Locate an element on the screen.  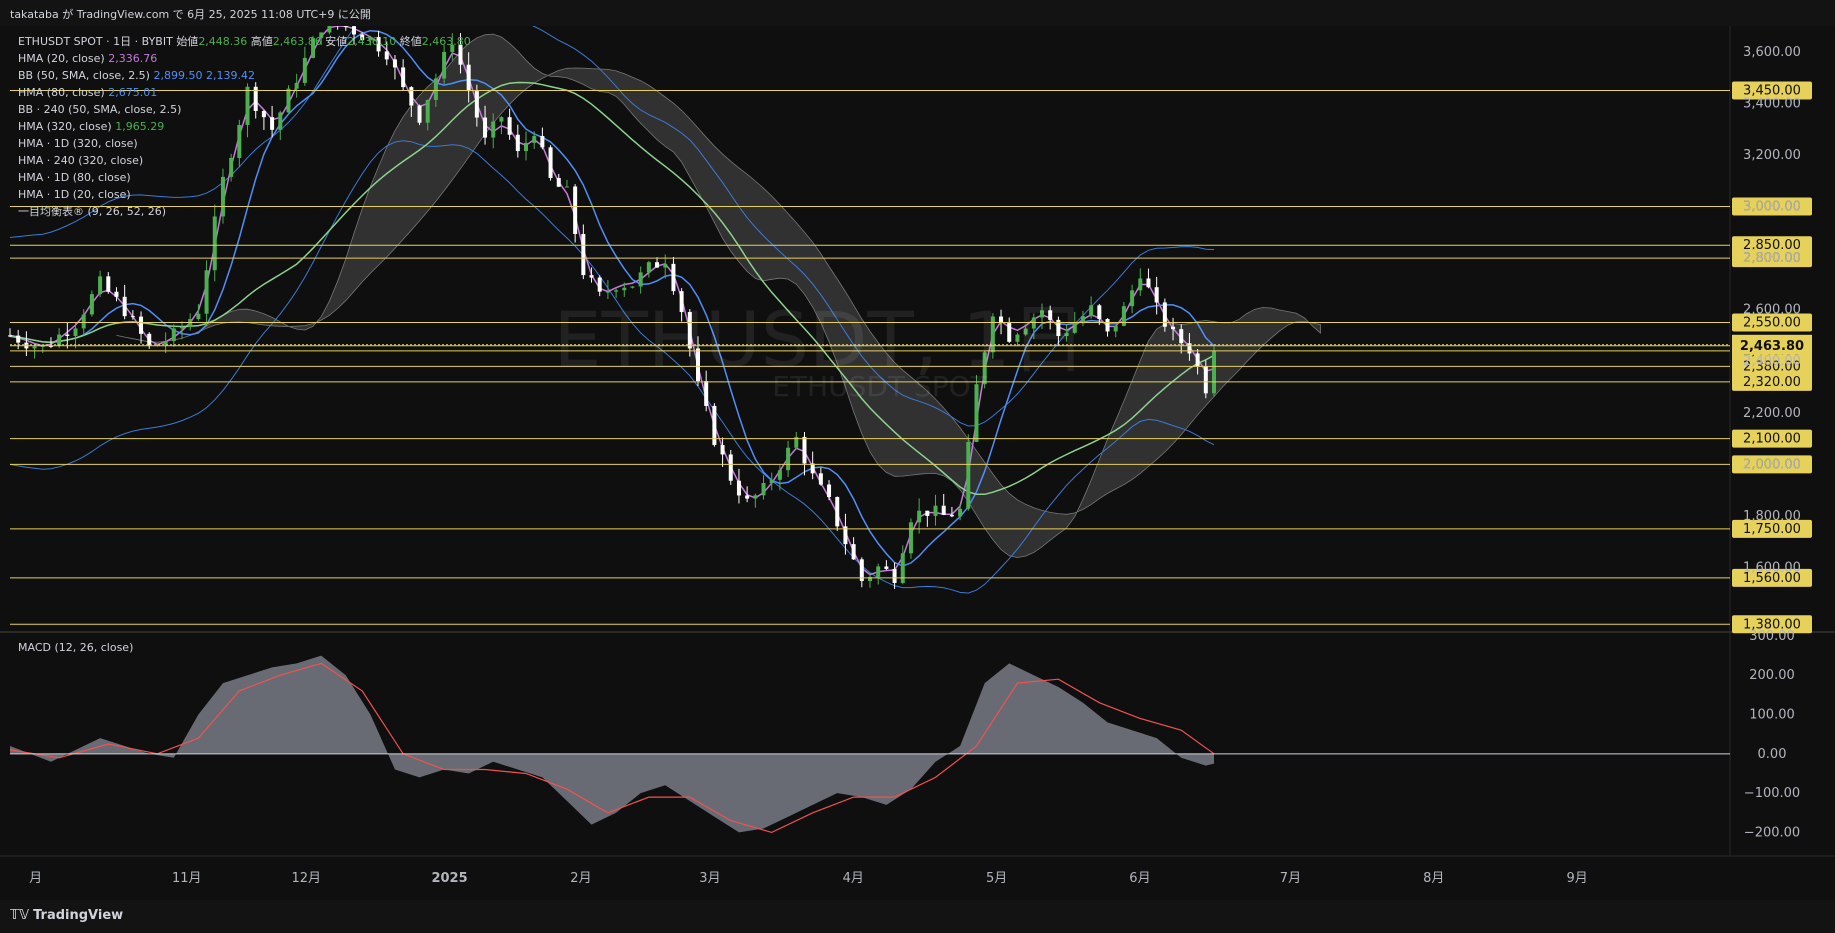
high-value: 2,463.86 is located at coordinates (297, 41).